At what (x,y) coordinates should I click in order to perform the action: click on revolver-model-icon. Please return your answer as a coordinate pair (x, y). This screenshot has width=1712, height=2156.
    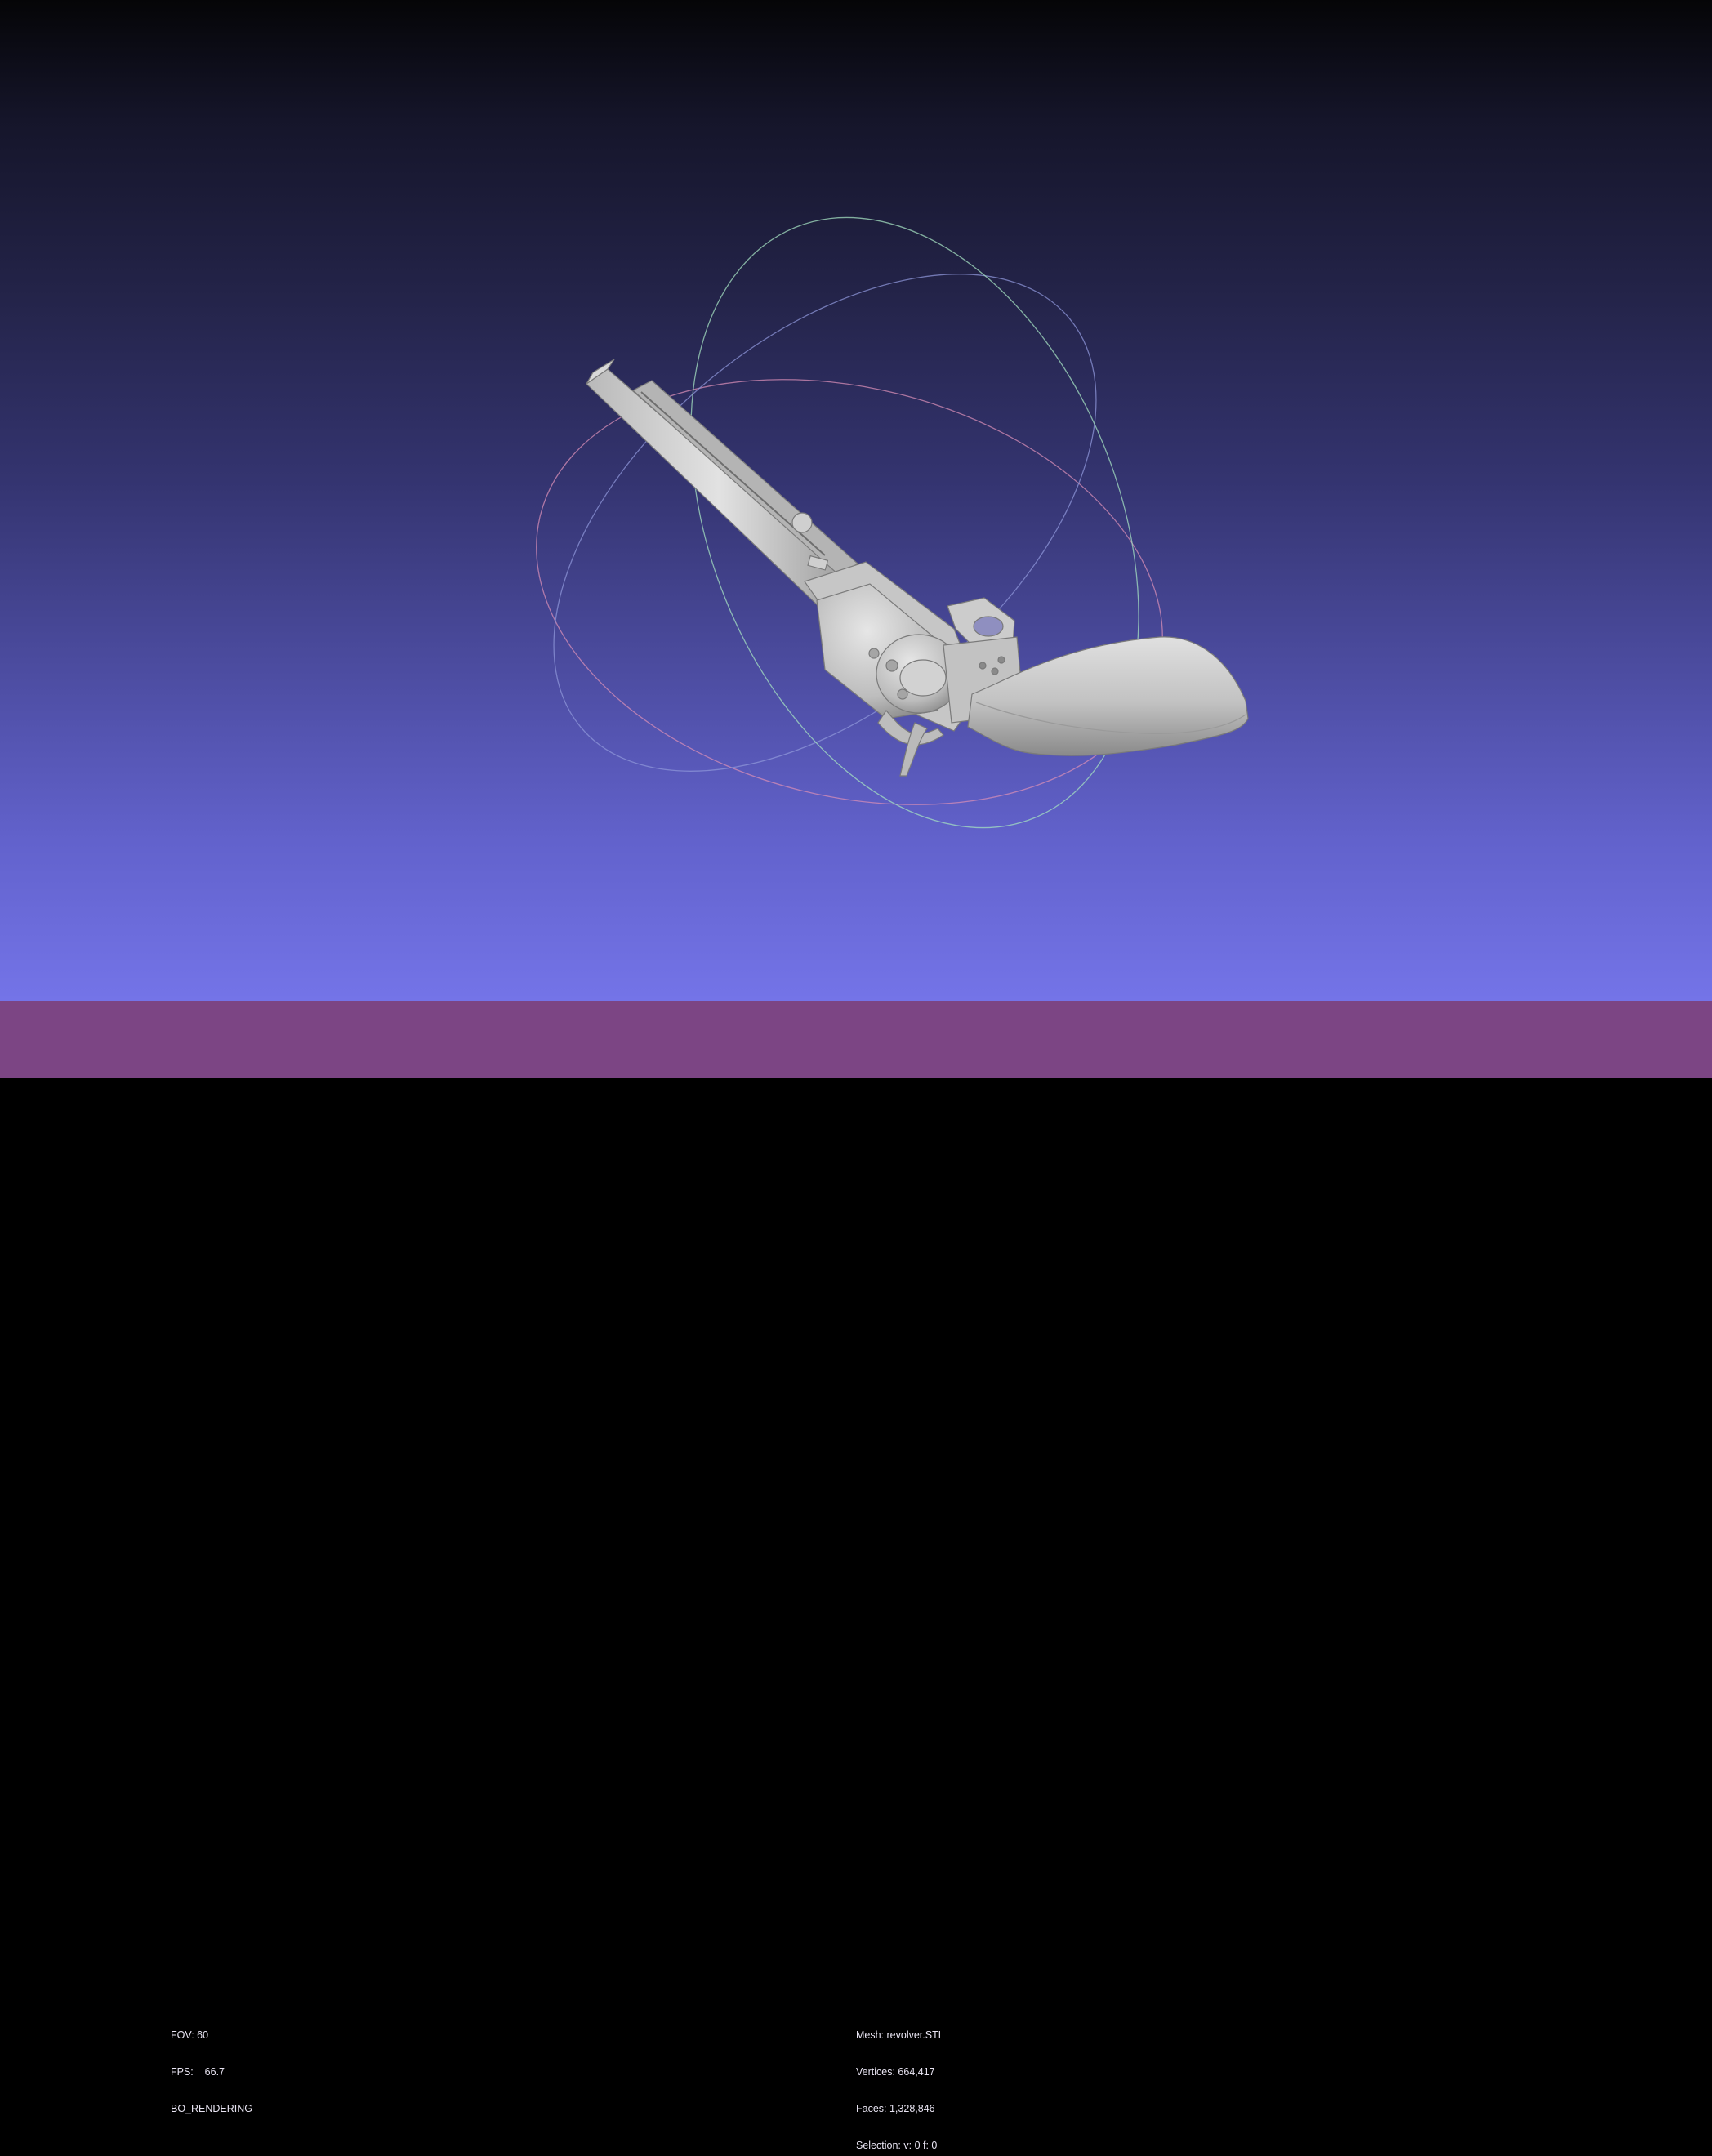
    Looking at the image, I should click on (917, 568).